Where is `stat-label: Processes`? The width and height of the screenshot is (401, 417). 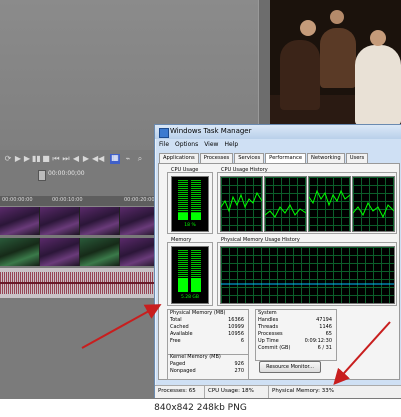
stat-label: Processes is located at coordinates (270, 334).